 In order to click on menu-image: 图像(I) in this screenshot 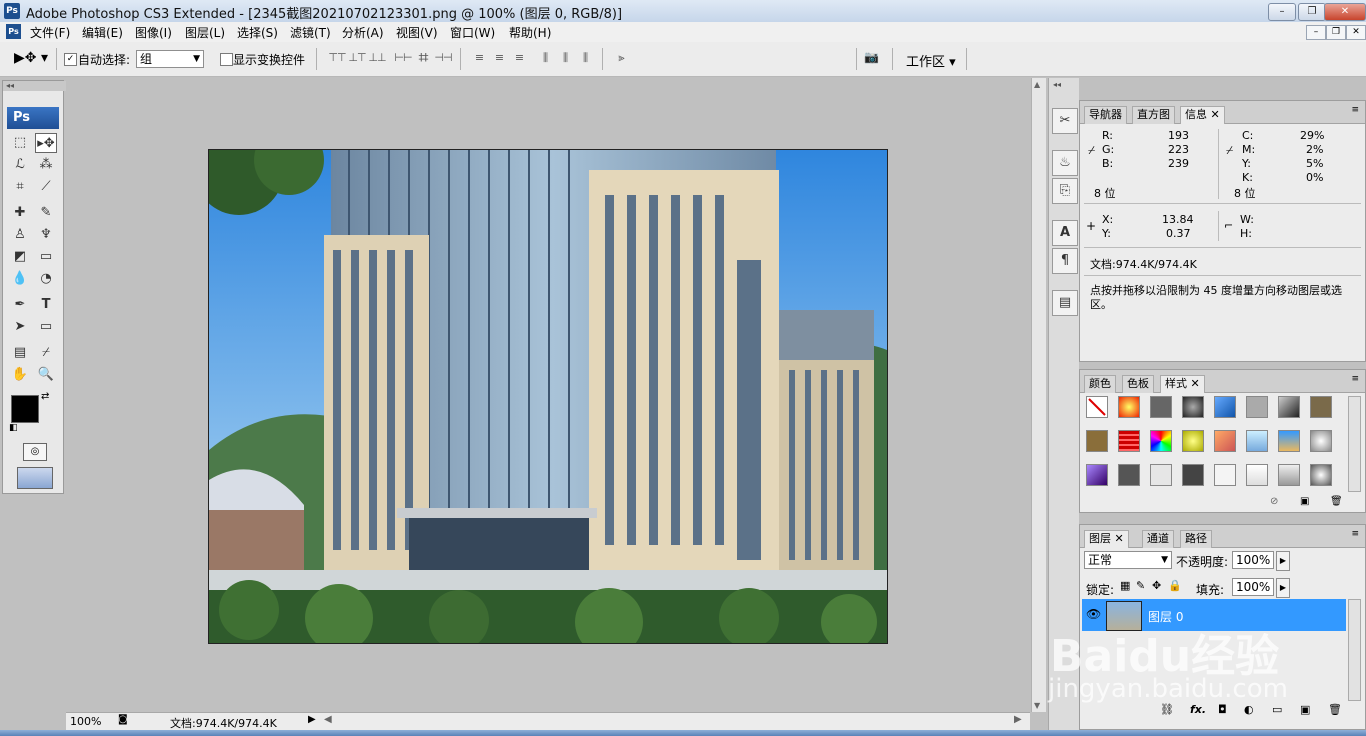, I will do `click(153, 32)`.